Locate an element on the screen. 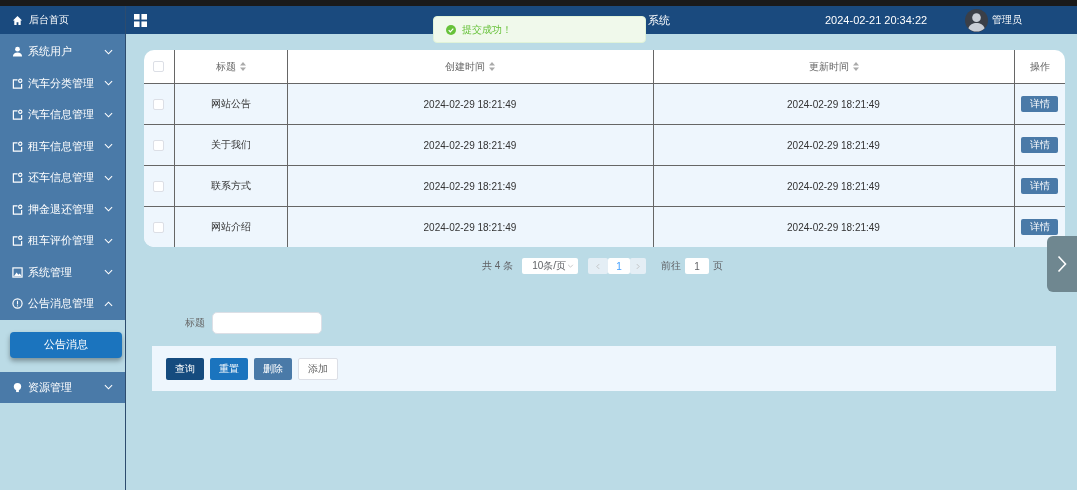  lightbulb-icon is located at coordinates (17, 387).